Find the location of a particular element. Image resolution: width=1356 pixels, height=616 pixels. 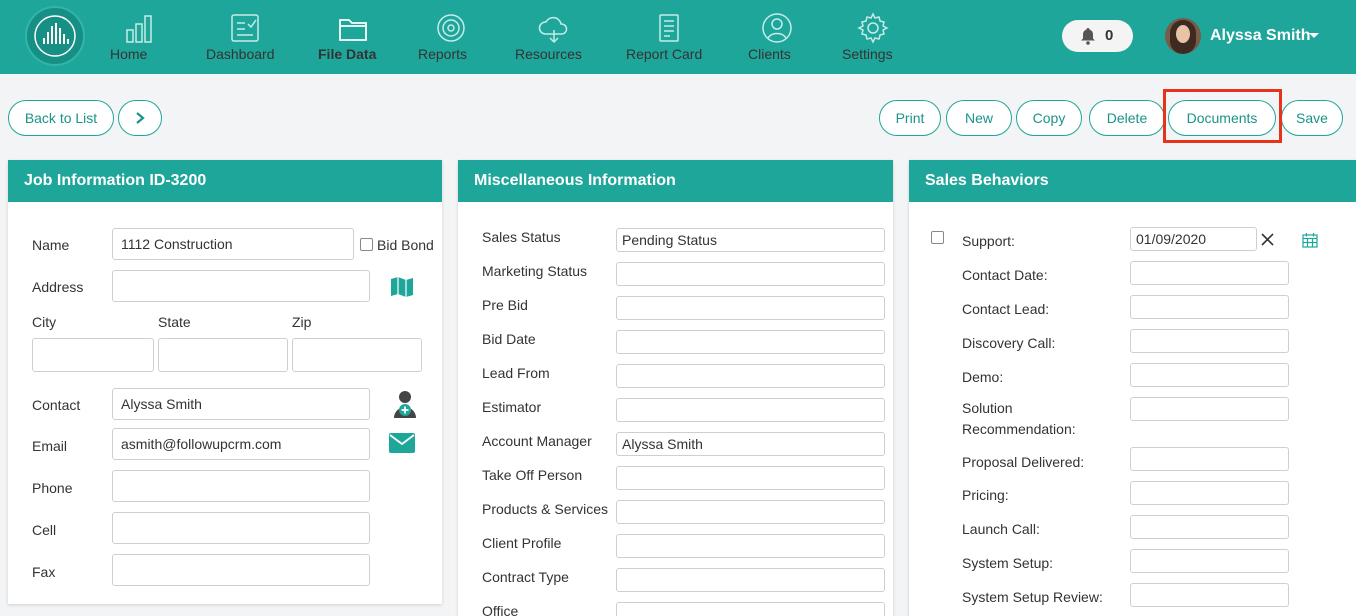

calendar-icon is located at coordinates (1310, 240).